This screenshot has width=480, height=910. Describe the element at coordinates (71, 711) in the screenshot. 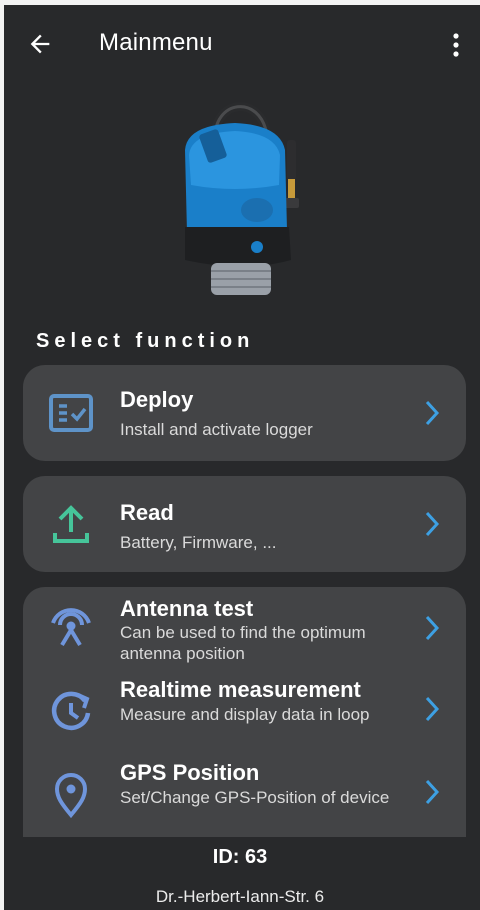

I see `timer-refresh-icon` at that location.